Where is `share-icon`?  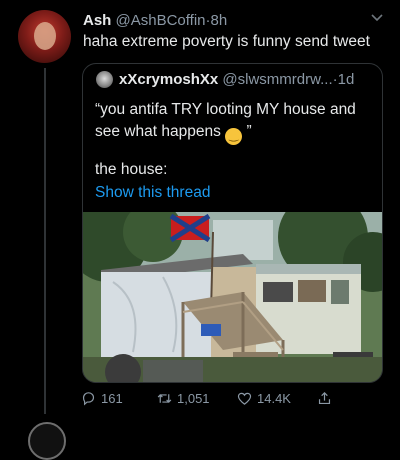
share-icon is located at coordinates (324, 397).